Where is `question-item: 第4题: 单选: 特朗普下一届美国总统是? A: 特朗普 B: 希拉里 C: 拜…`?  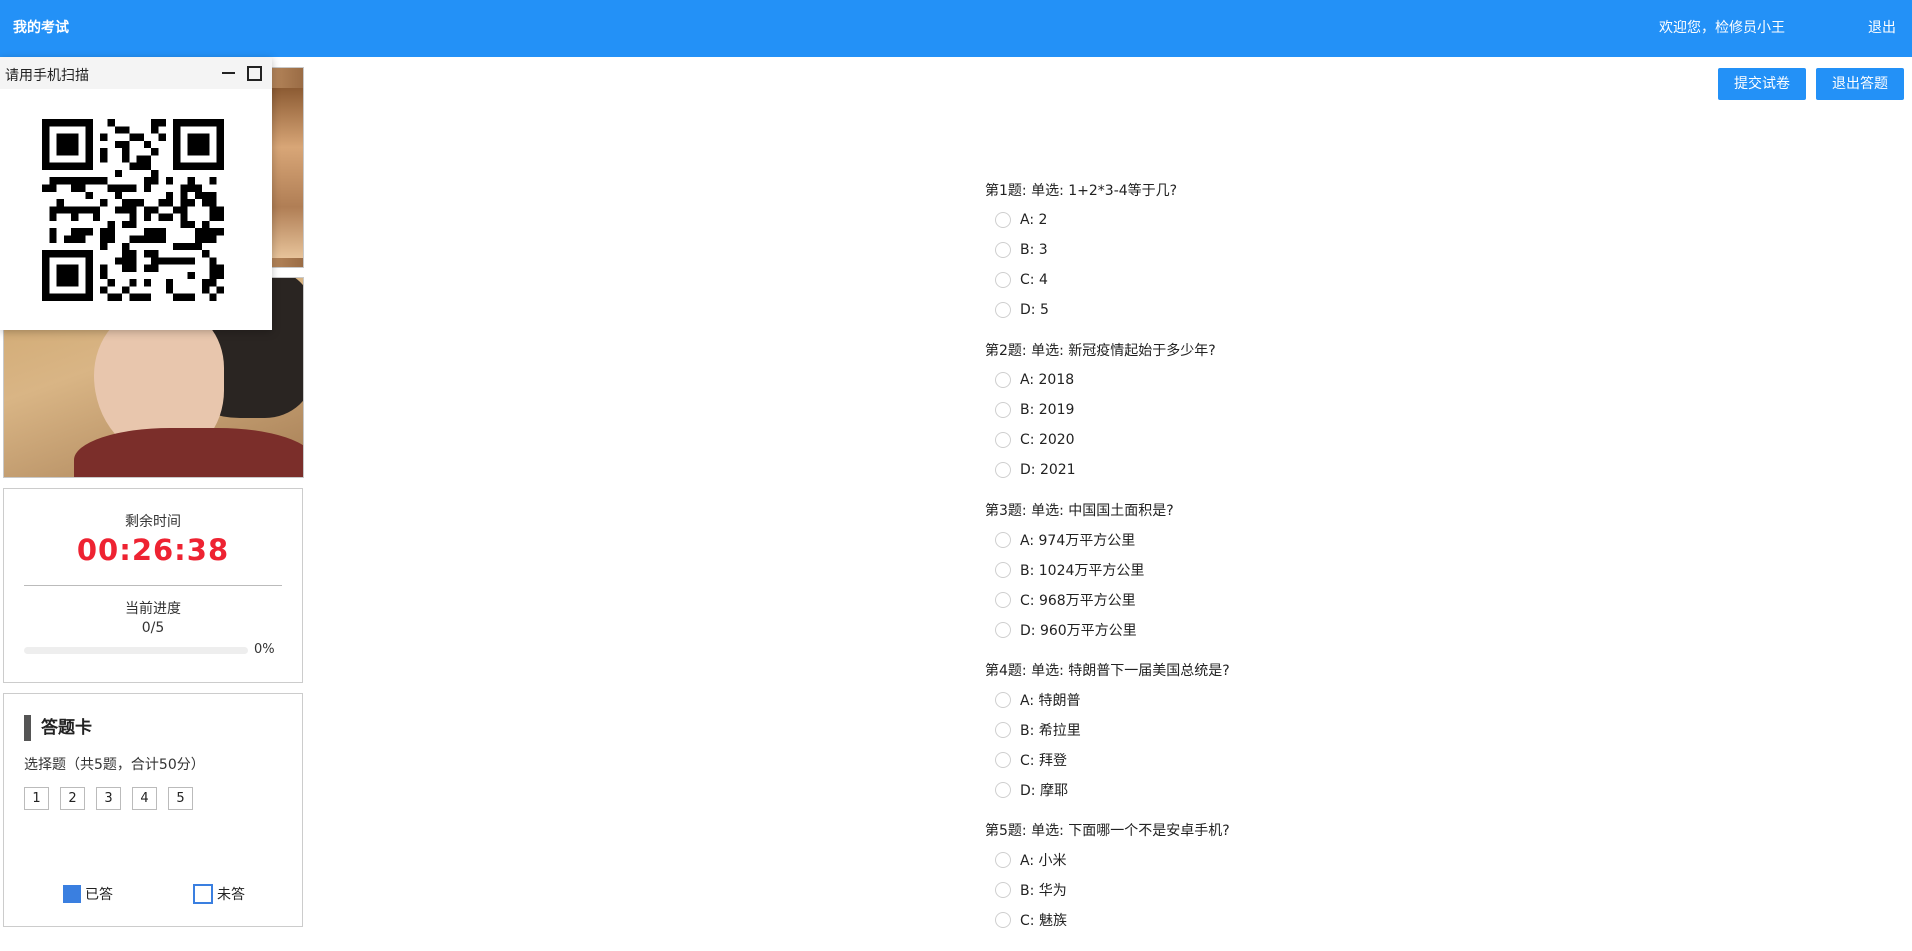
question-item: 第4题: 单选: 特朗普下一届美国总统是? A: 特朗普 B: 希拉里 C: 拜… is located at coordinates (1107, 733).